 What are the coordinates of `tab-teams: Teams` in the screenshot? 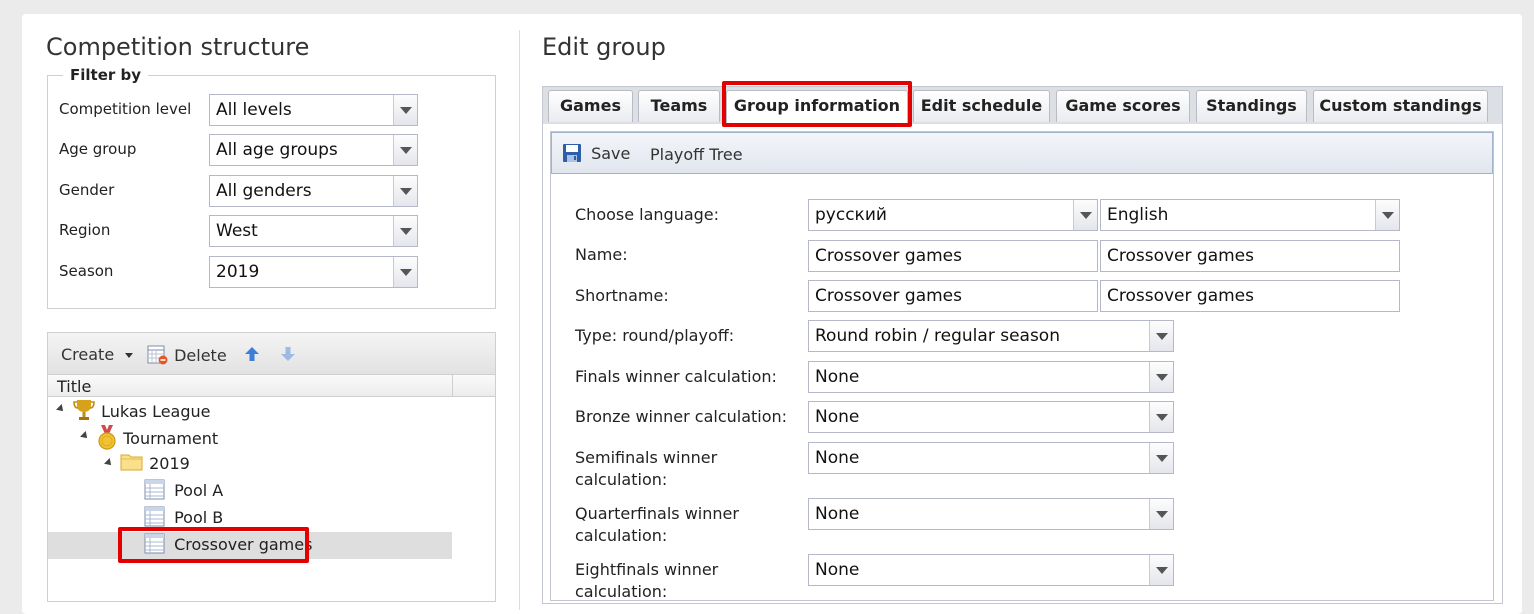 It's located at (679, 106).